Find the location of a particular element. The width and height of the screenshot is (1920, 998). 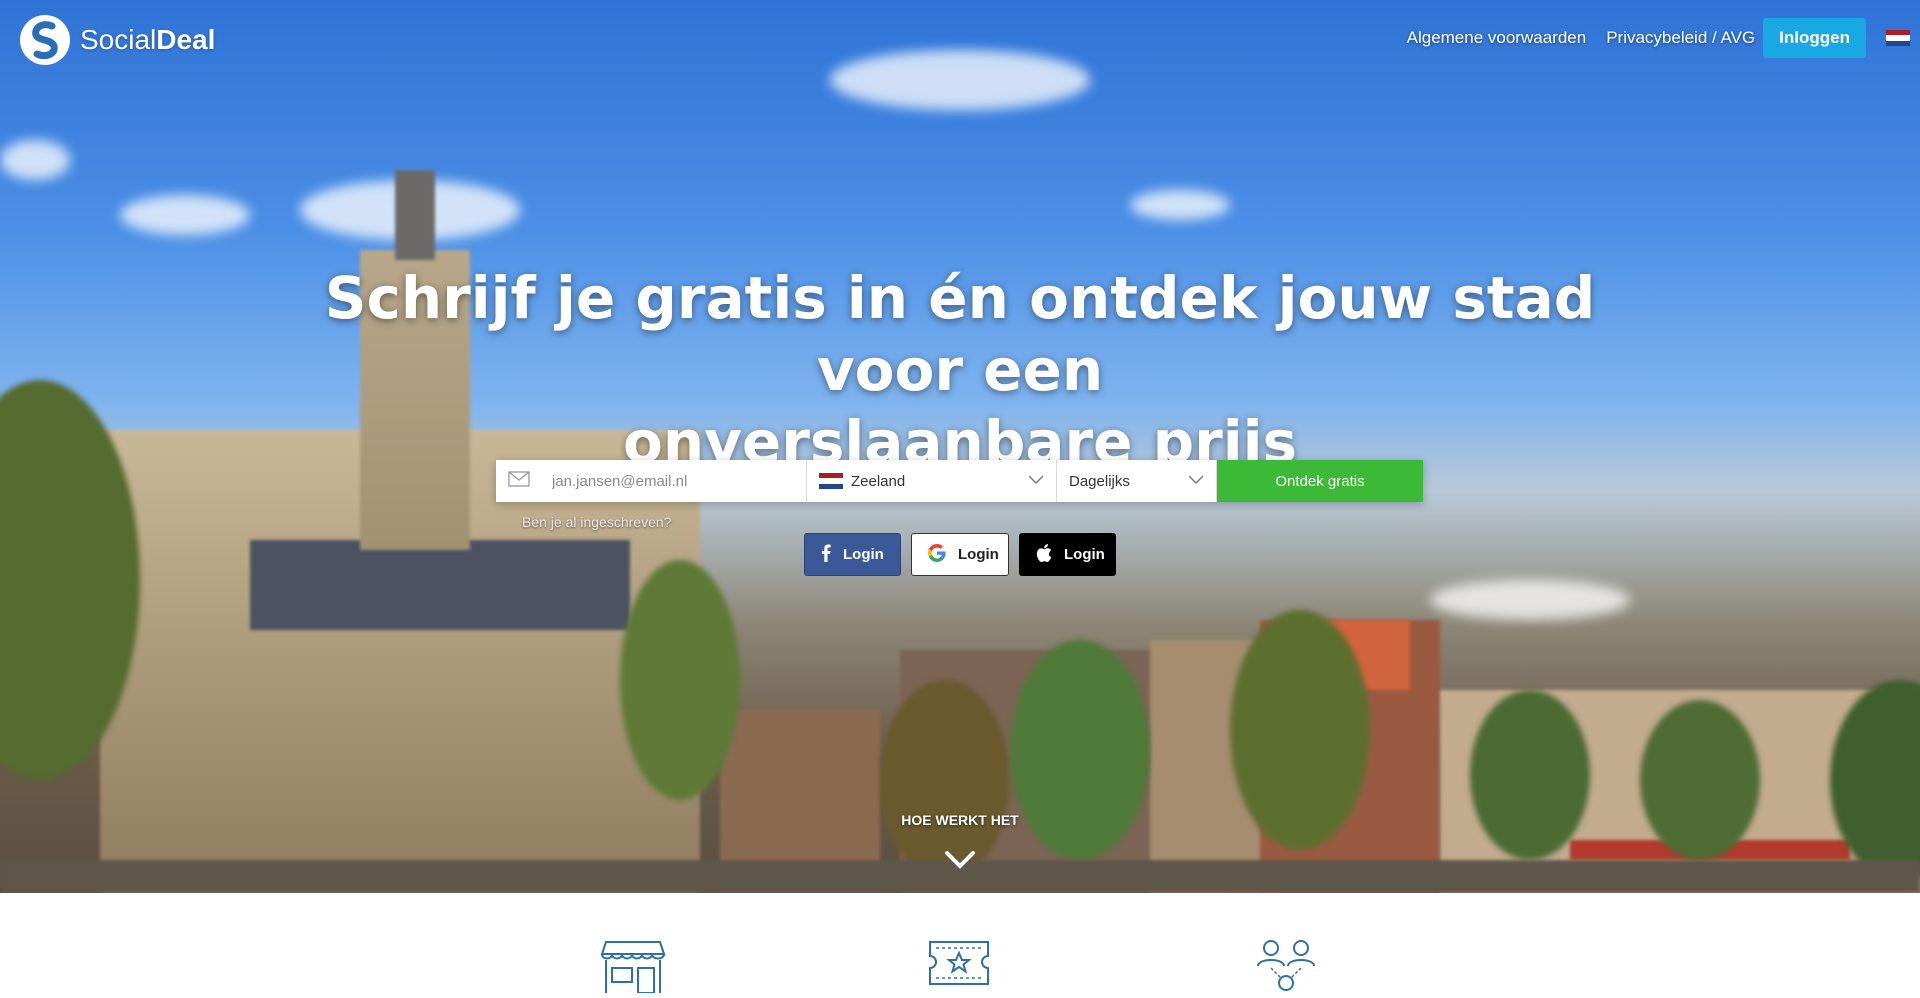

socialdeal-logo: SocialDeal is located at coordinates (117, 40).